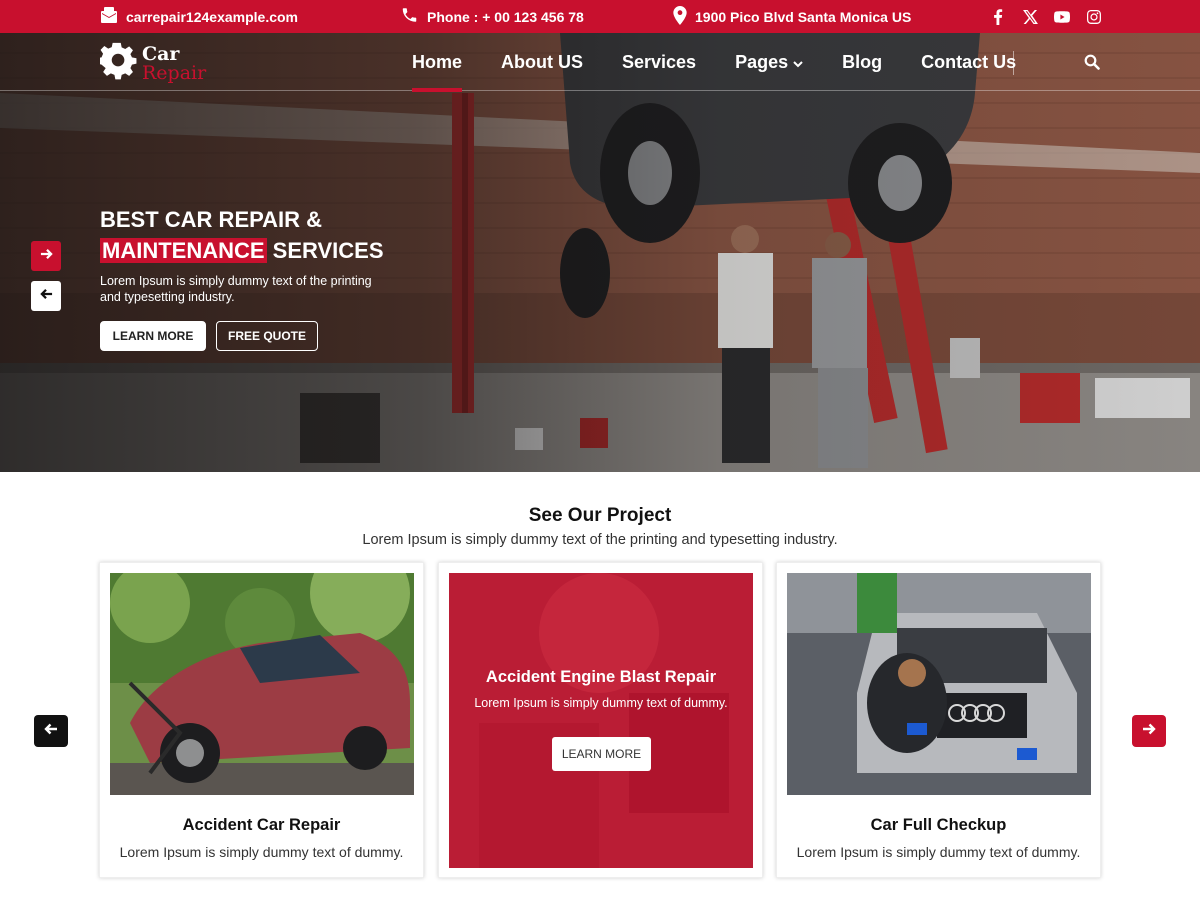 This screenshot has height=900, width=1200. I want to click on projects-next-button, so click(1149, 731).